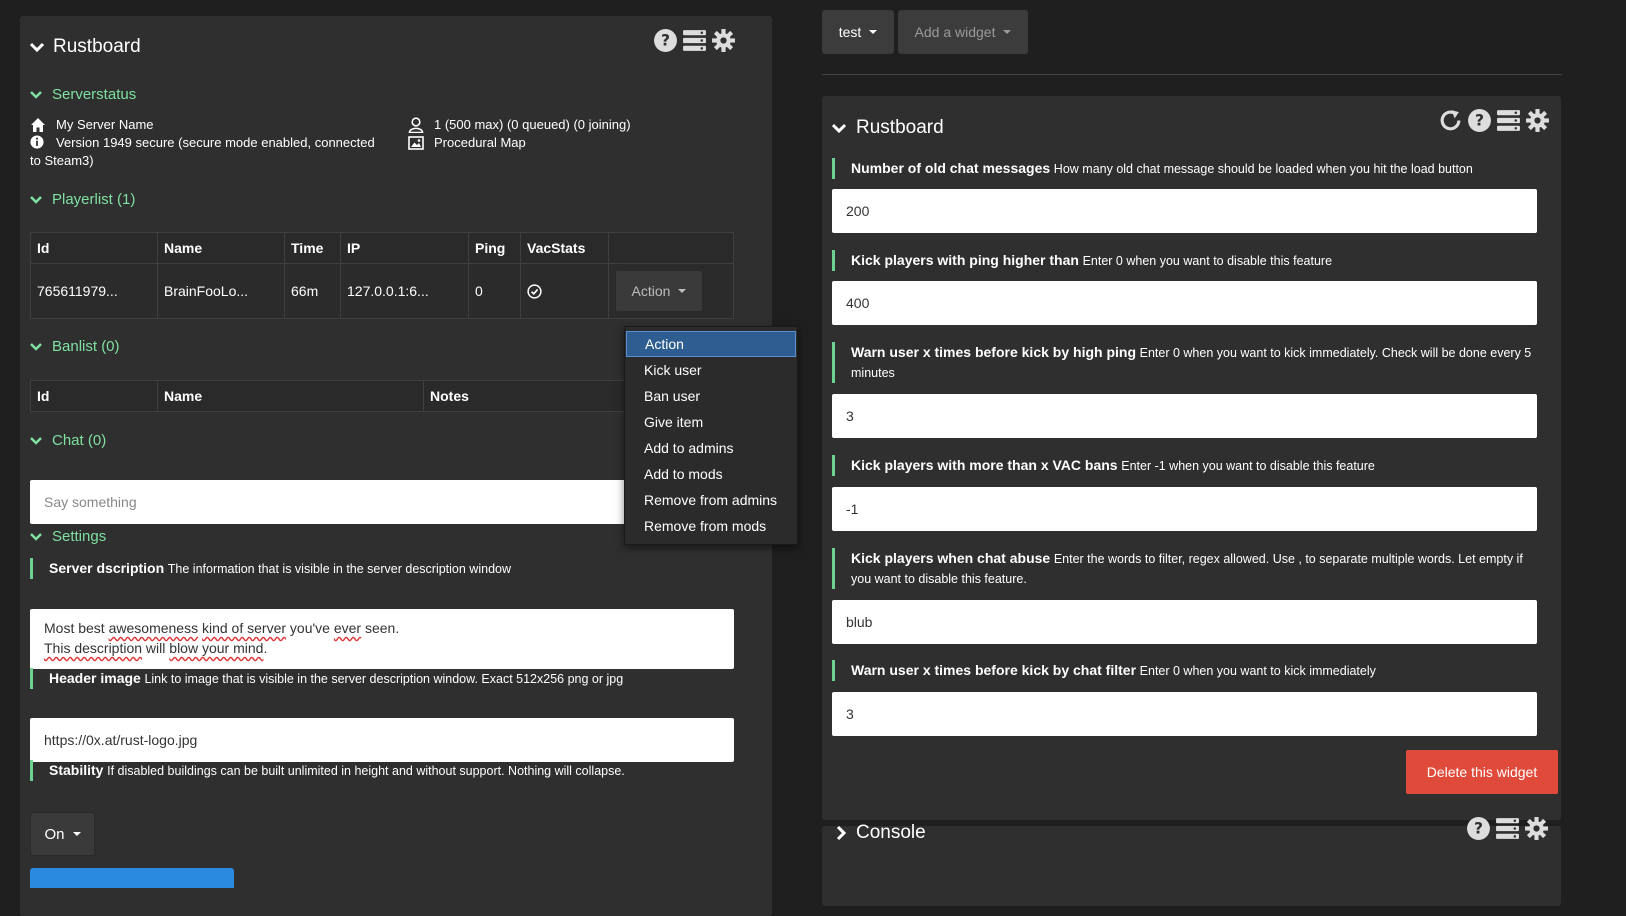 Image resolution: width=1626 pixels, height=916 pixels. What do you see at coordinates (963, 32) in the screenshot?
I see `add-widget-button: Add a widget` at bounding box center [963, 32].